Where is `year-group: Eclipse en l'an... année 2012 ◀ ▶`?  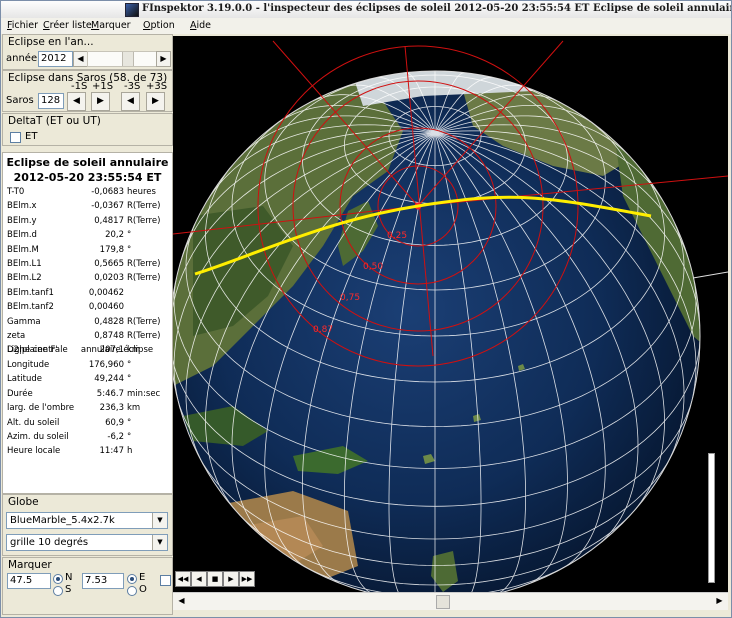 year-group: Eclipse en l'an... année 2012 ◀ ▶ is located at coordinates (87, 52).